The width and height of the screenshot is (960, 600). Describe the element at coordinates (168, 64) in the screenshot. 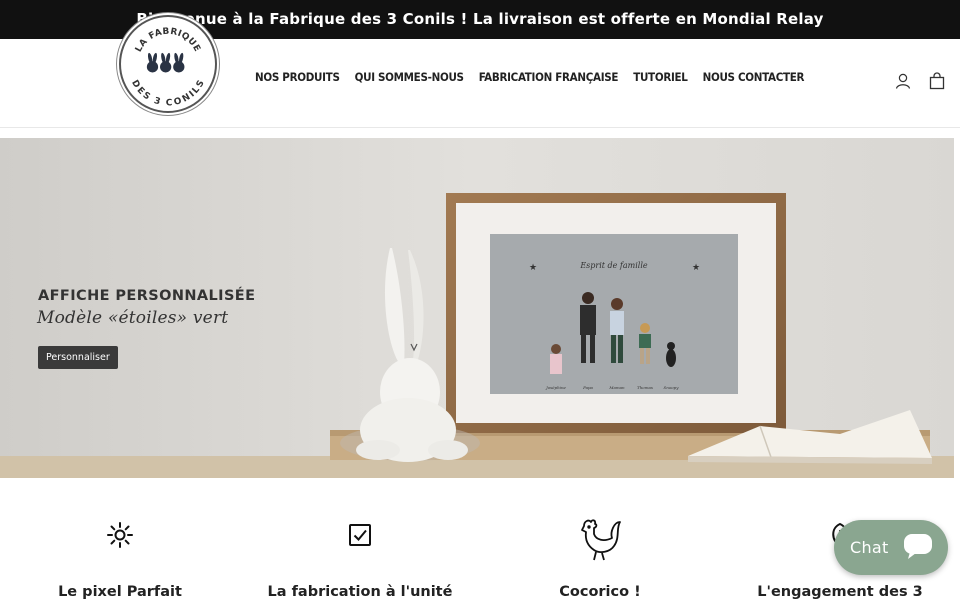

I see `brand-logo: LA FABRIQUE DES 3 CONILS` at that location.